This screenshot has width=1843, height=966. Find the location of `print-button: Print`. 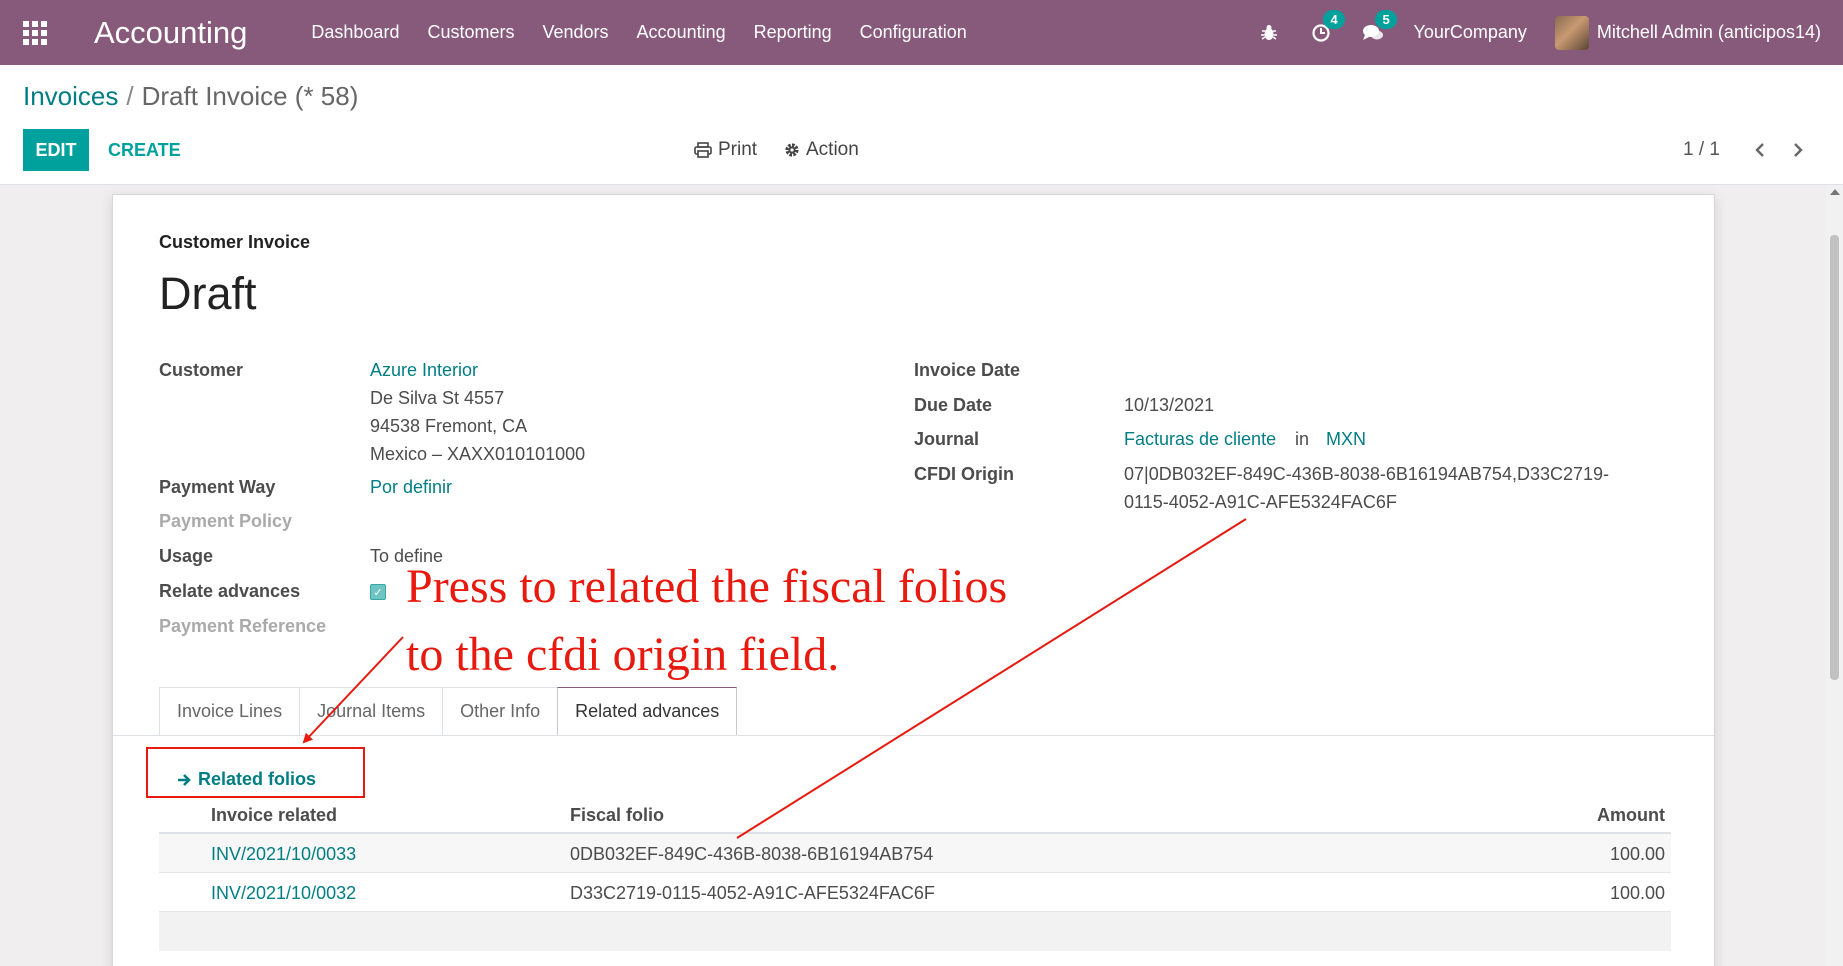

print-button: Print is located at coordinates (725, 150).